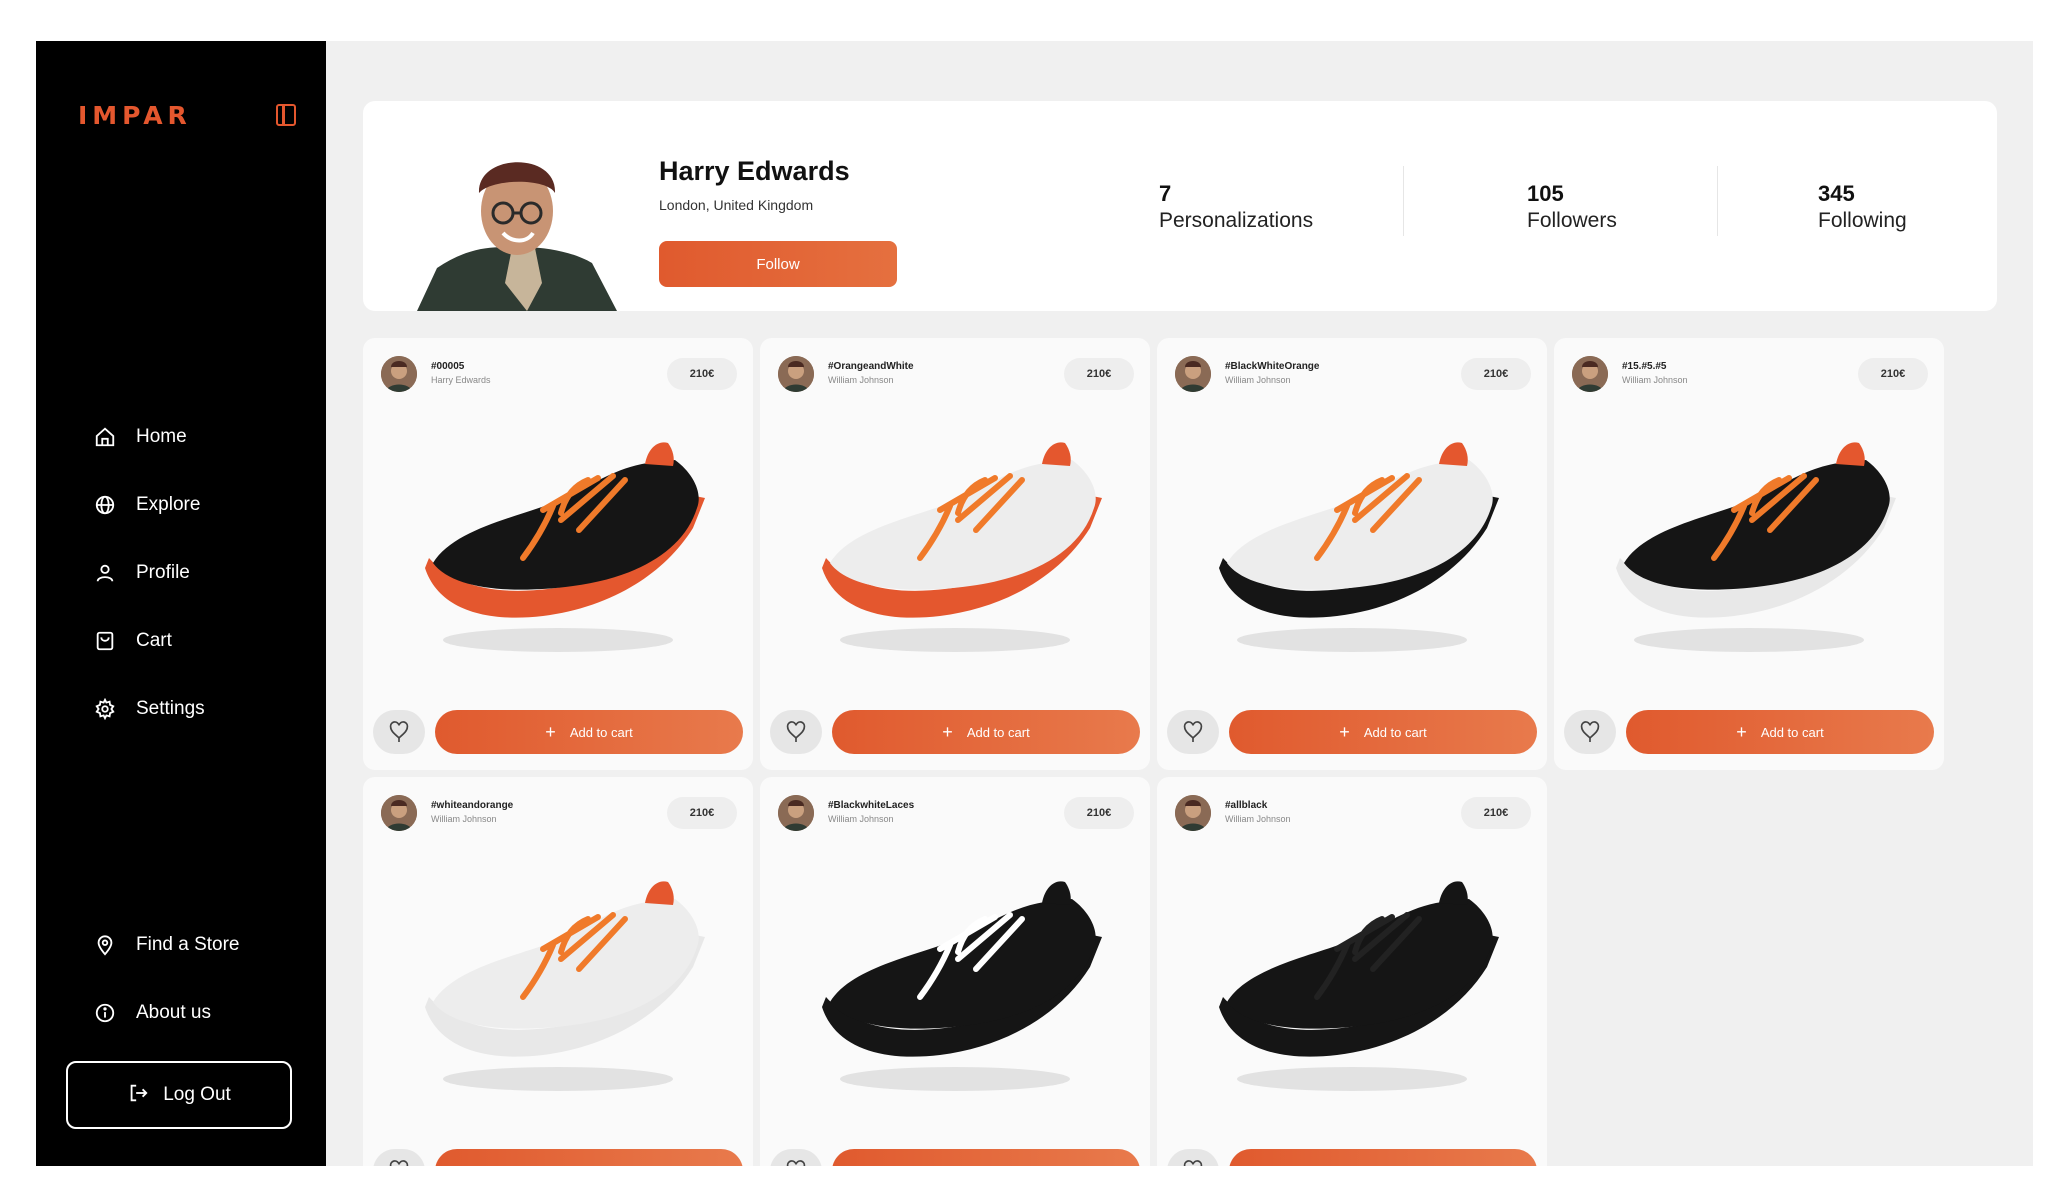  Describe the element at coordinates (170, 708) in the screenshot. I see `sidebar-item-label: Settings` at that location.